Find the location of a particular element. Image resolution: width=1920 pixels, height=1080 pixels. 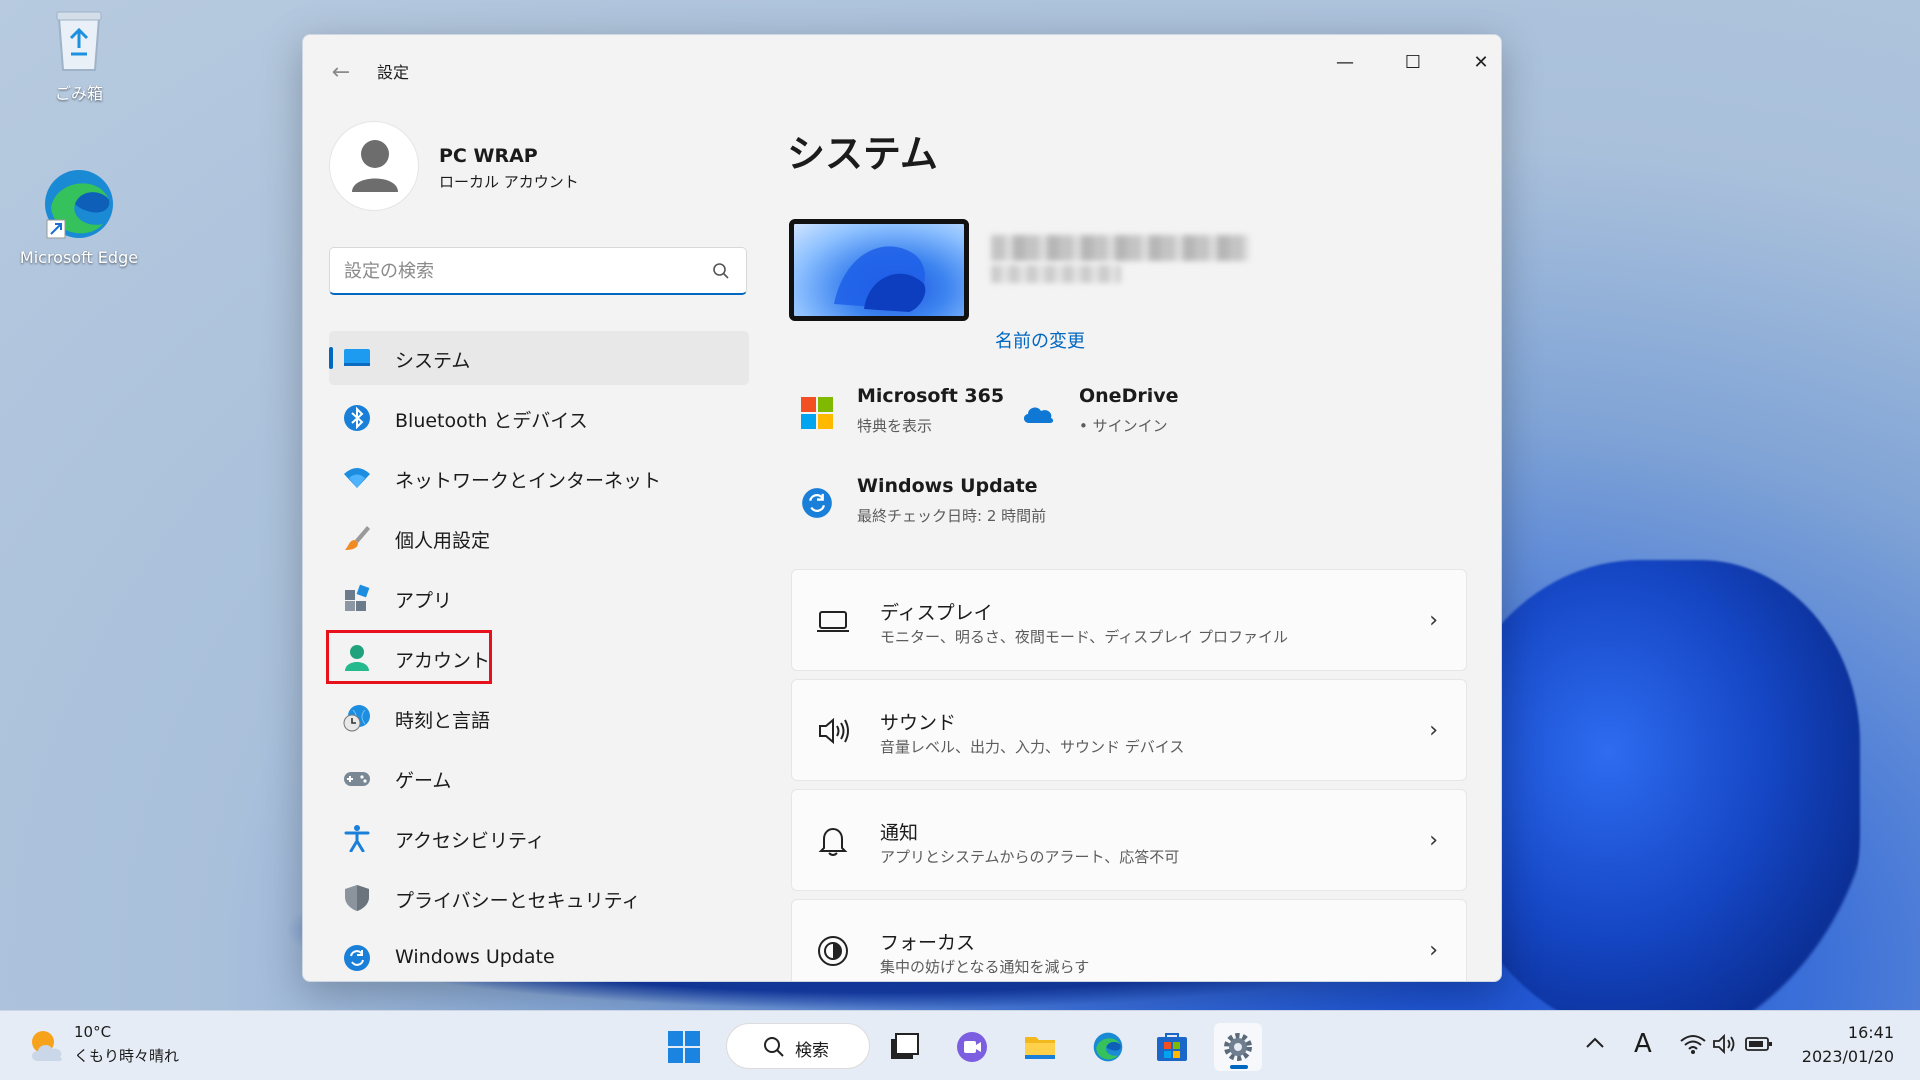

device-name-redacted is located at coordinates (1120, 248).